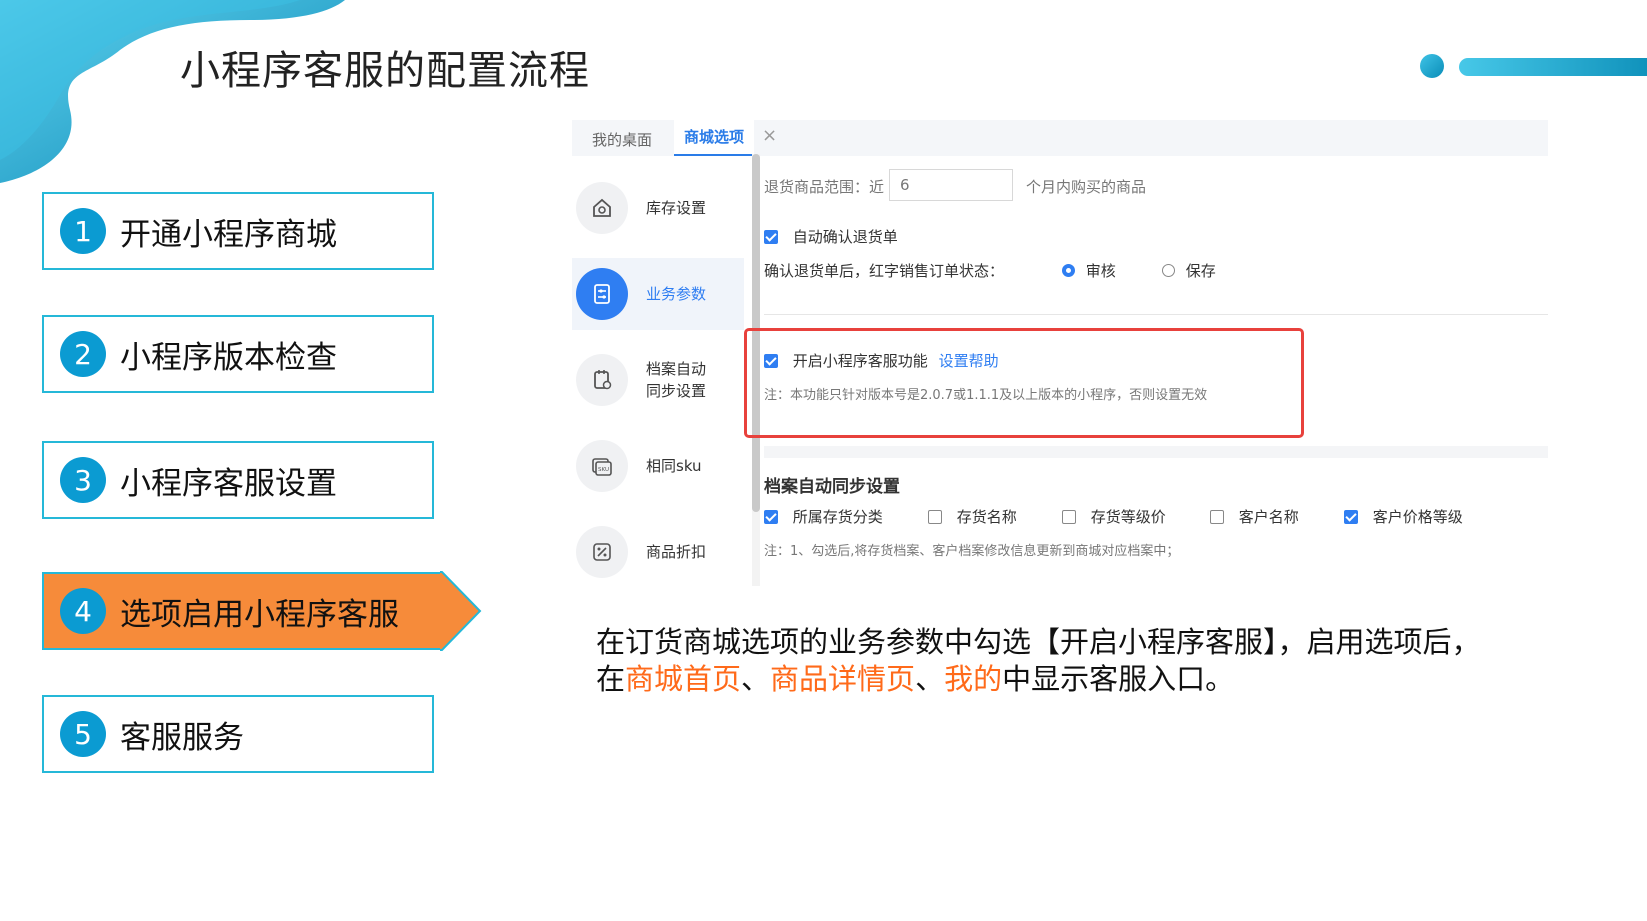  What do you see at coordinates (986, 517) in the screenshot?
I see `sync-option-label: 存货名称` at bounding box center [986, 517].